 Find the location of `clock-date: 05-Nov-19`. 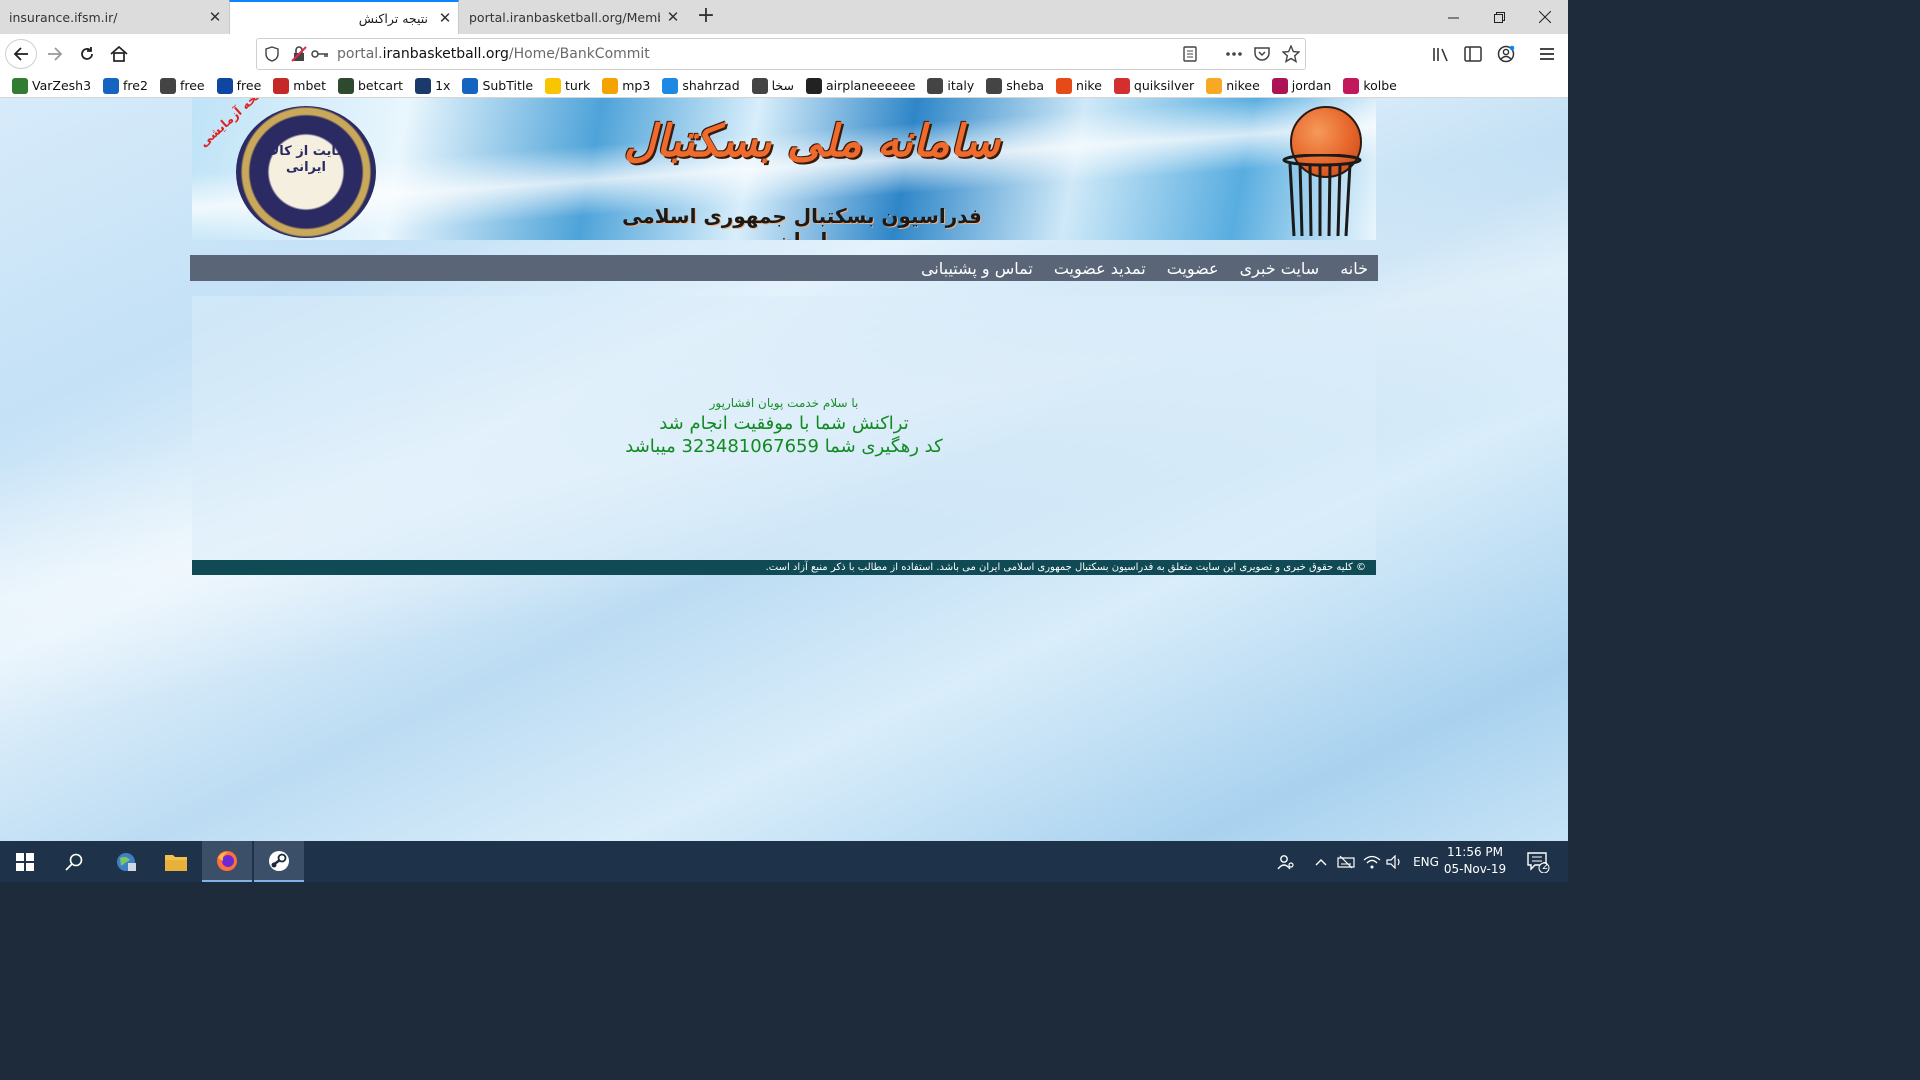

clock-date: 05-Nov-19 is located at coordinates (1475, 869).